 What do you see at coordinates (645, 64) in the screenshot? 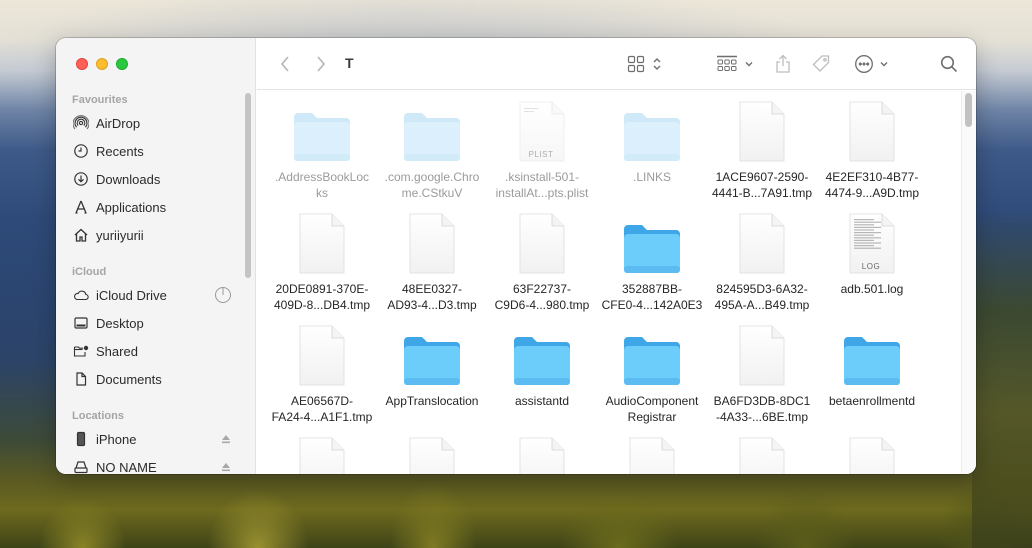
I see `view-mode-button` at bounding box center [645, 64].